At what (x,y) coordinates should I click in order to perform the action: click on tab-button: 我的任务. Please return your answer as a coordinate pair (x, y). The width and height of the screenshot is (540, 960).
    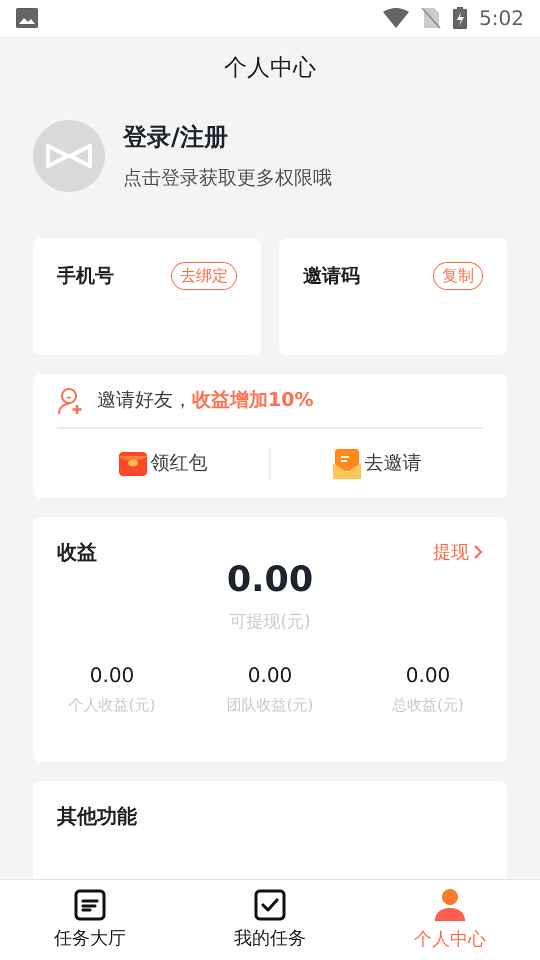
    Looking at the image, I should click on (270, 920).